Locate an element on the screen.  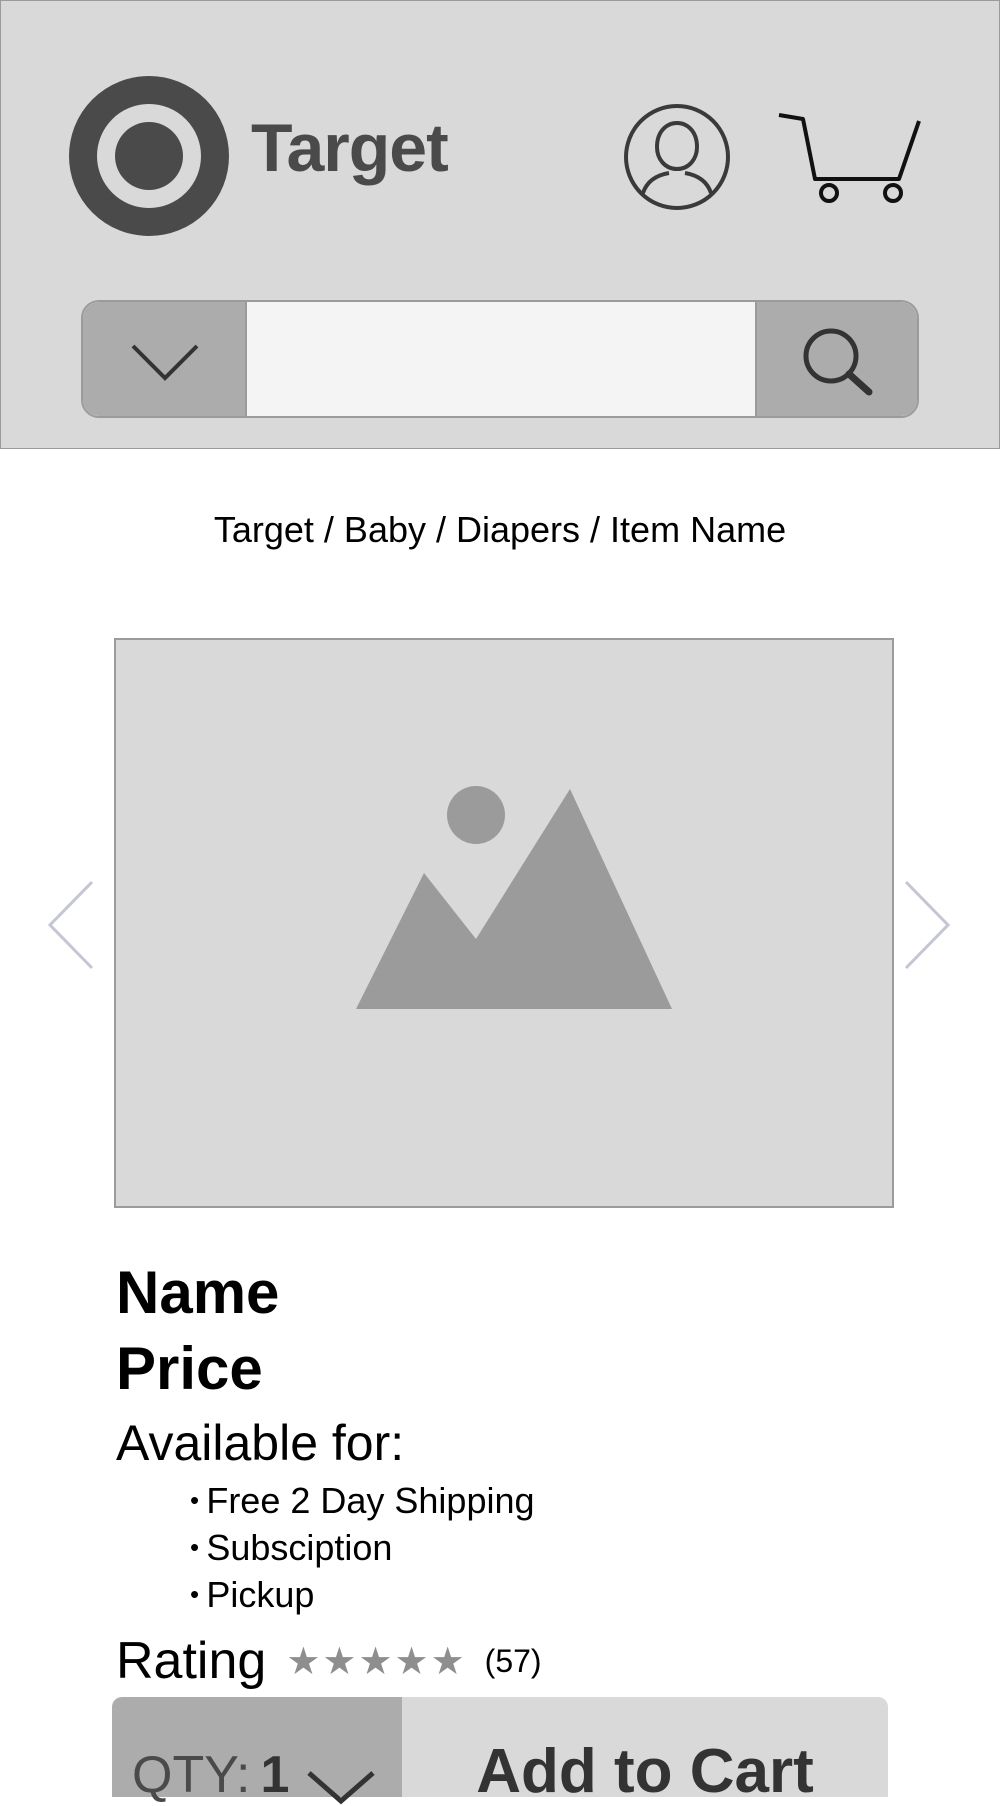
availability-option: Pickup is located at coordinates (553, 1594).